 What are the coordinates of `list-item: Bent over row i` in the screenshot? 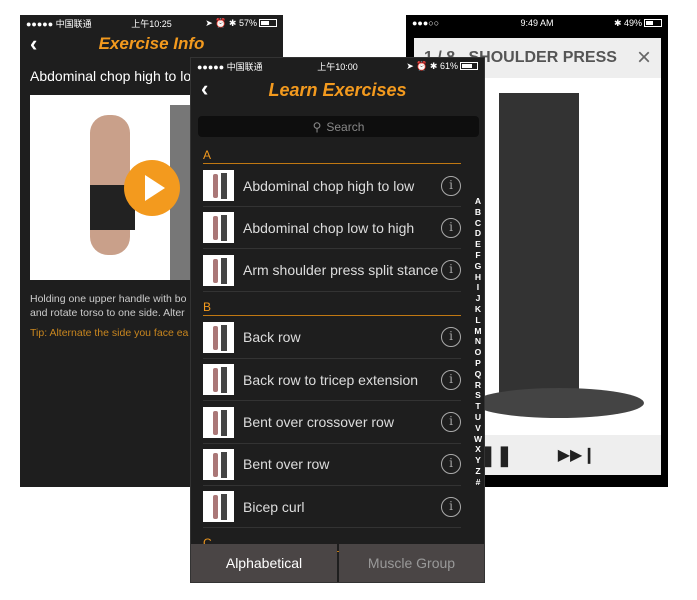 It's located at (332, 465).